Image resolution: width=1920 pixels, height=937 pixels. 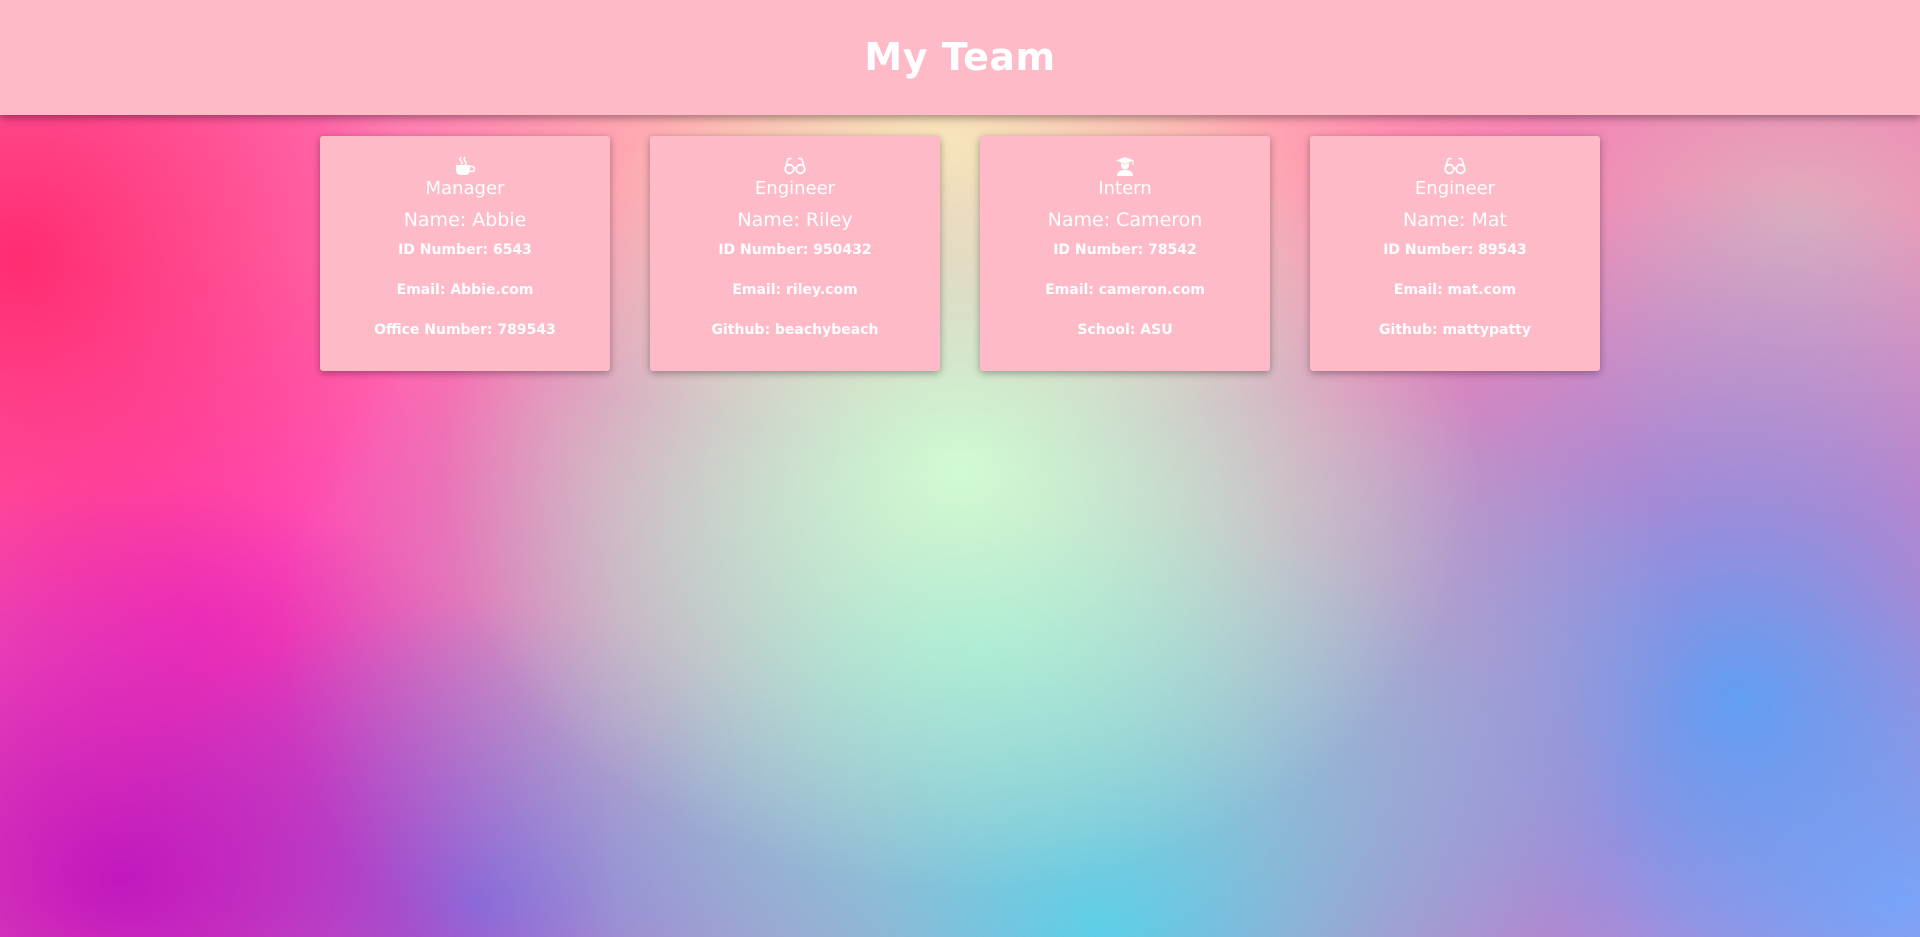 I want to click on employee-name: Name: Cameron, so click(x=1125, y=220).